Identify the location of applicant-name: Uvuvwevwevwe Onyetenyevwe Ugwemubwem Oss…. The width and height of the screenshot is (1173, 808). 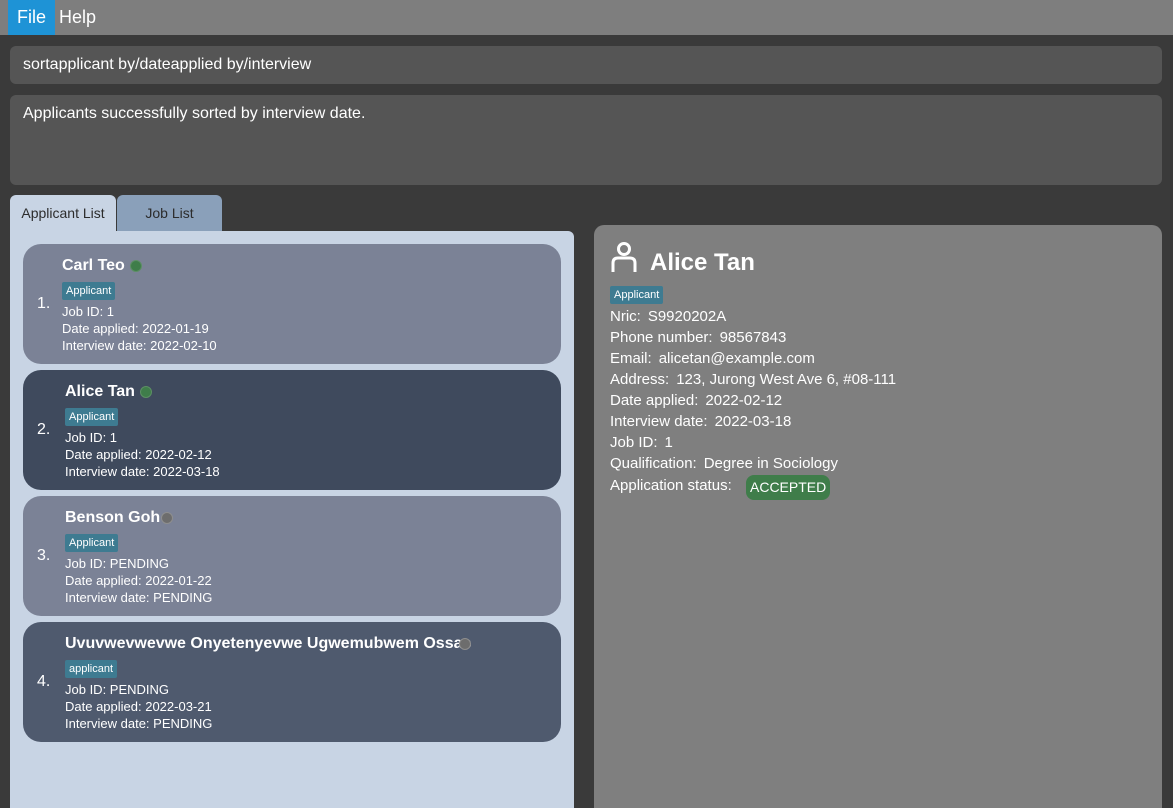
(268, 643).